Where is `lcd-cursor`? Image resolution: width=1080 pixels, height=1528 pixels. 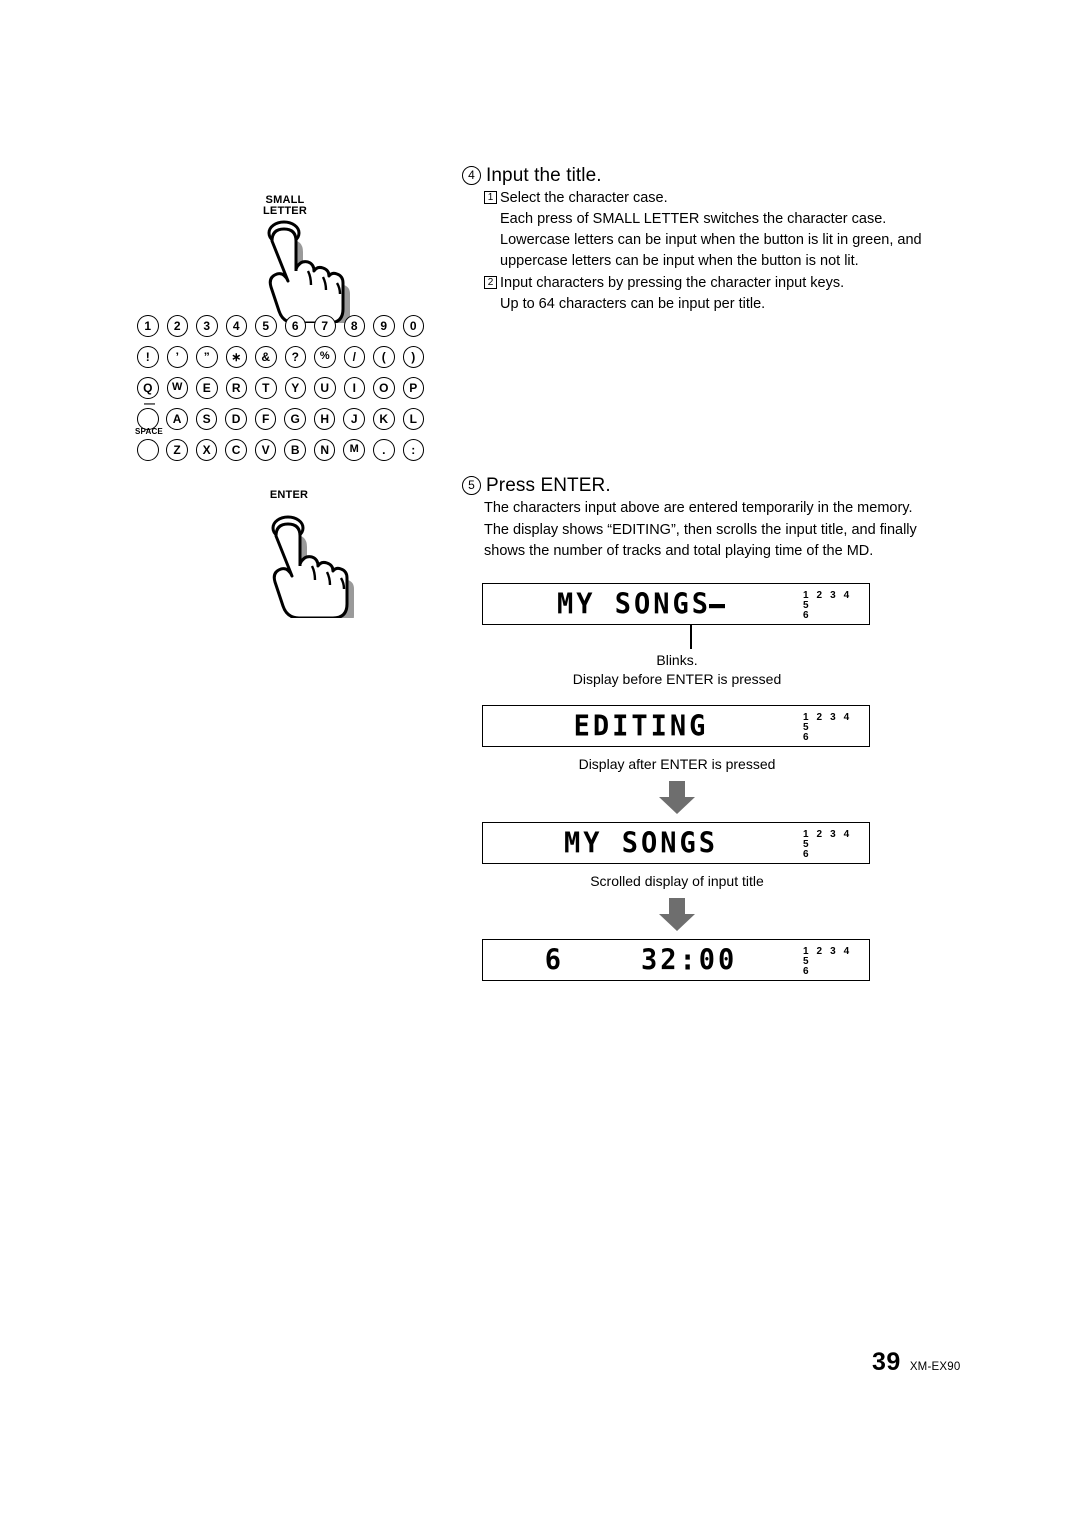
lcd-cursor is located at coordinates (717, 606).